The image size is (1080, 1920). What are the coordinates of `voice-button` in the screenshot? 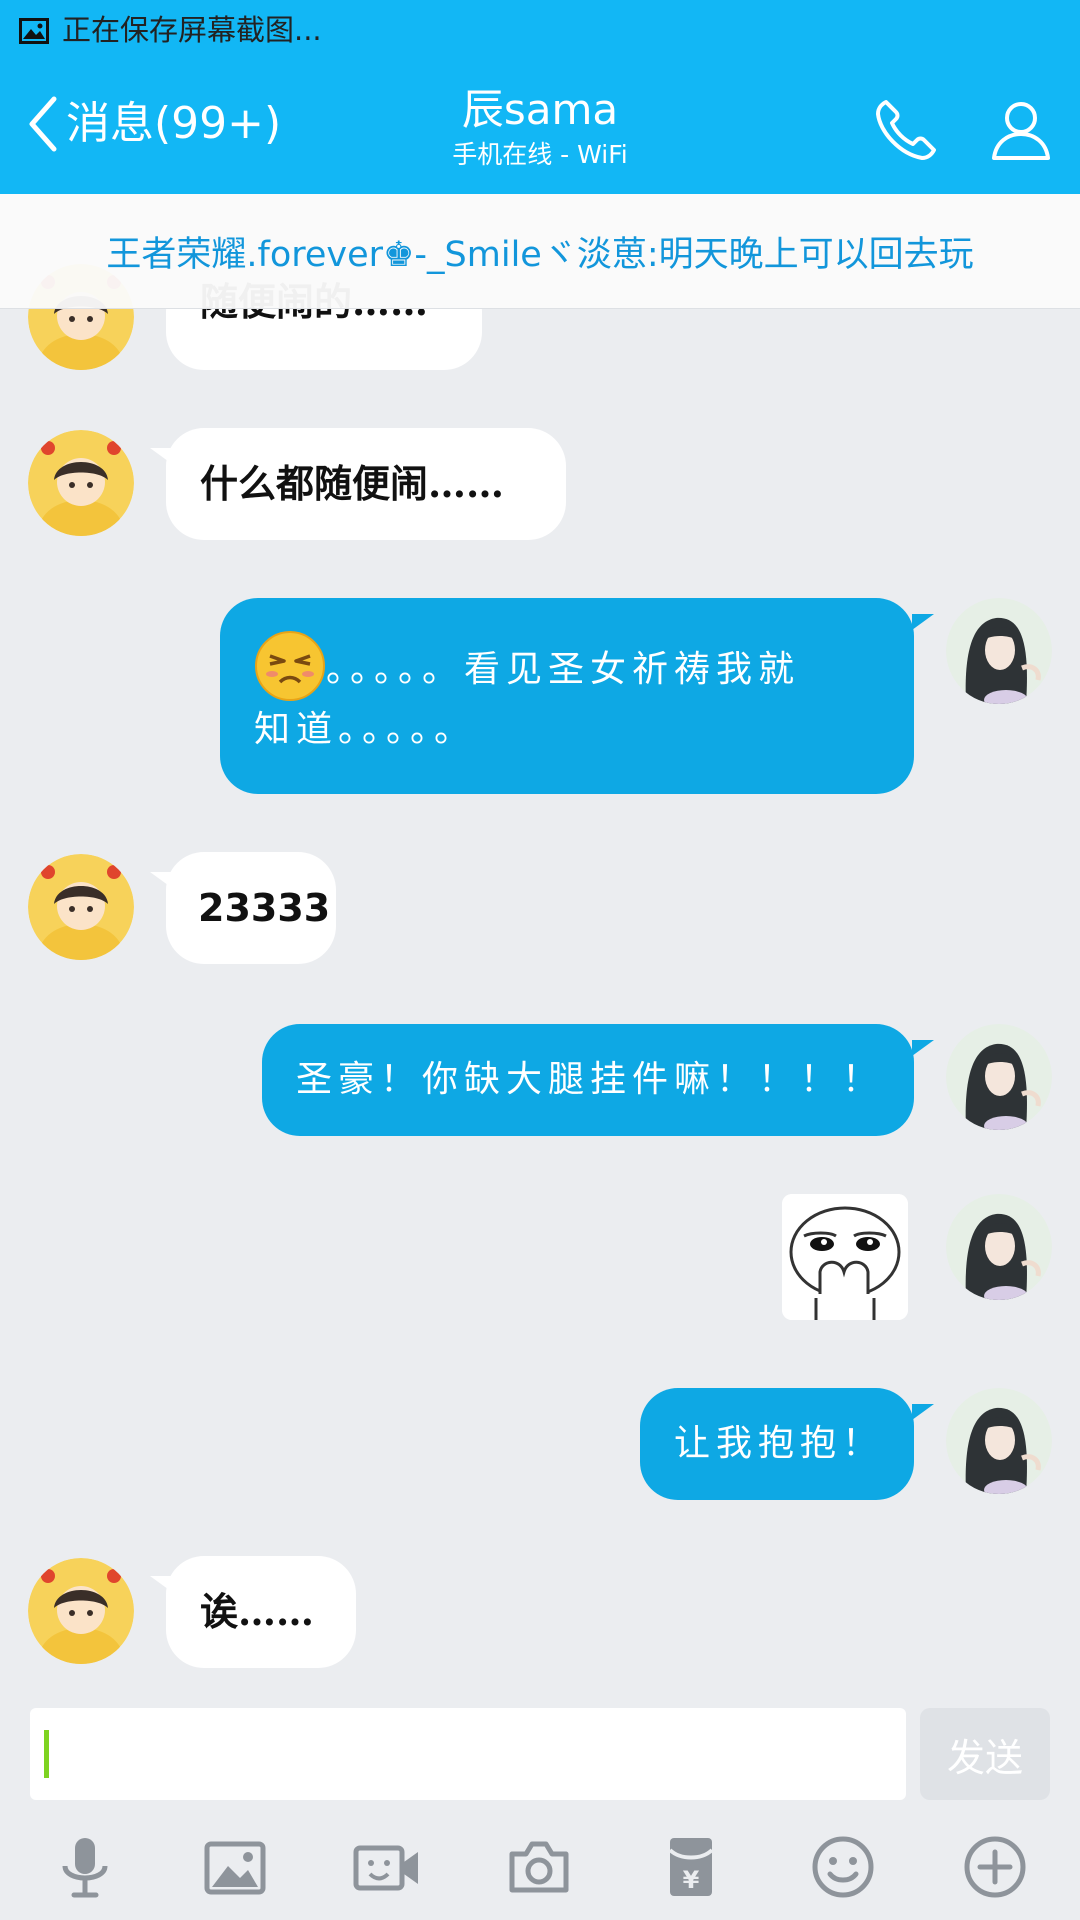 It's located at (85, 1867).